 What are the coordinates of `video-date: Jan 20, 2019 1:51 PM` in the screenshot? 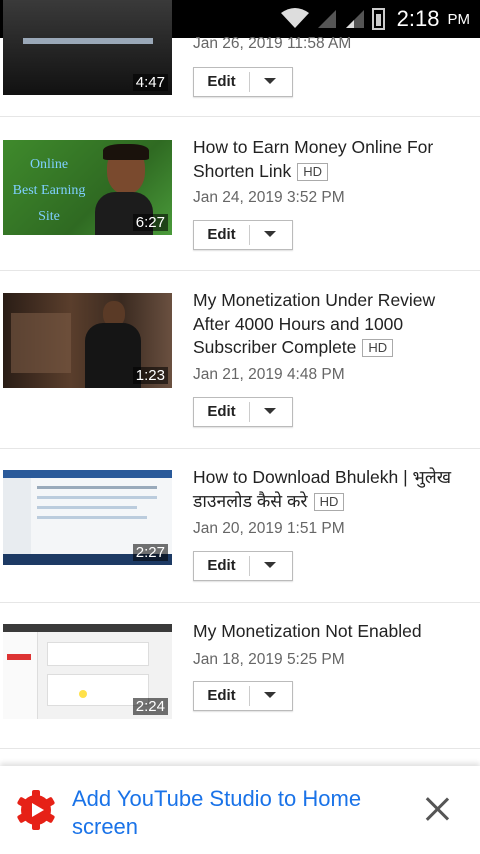 It's located at (269, 528).